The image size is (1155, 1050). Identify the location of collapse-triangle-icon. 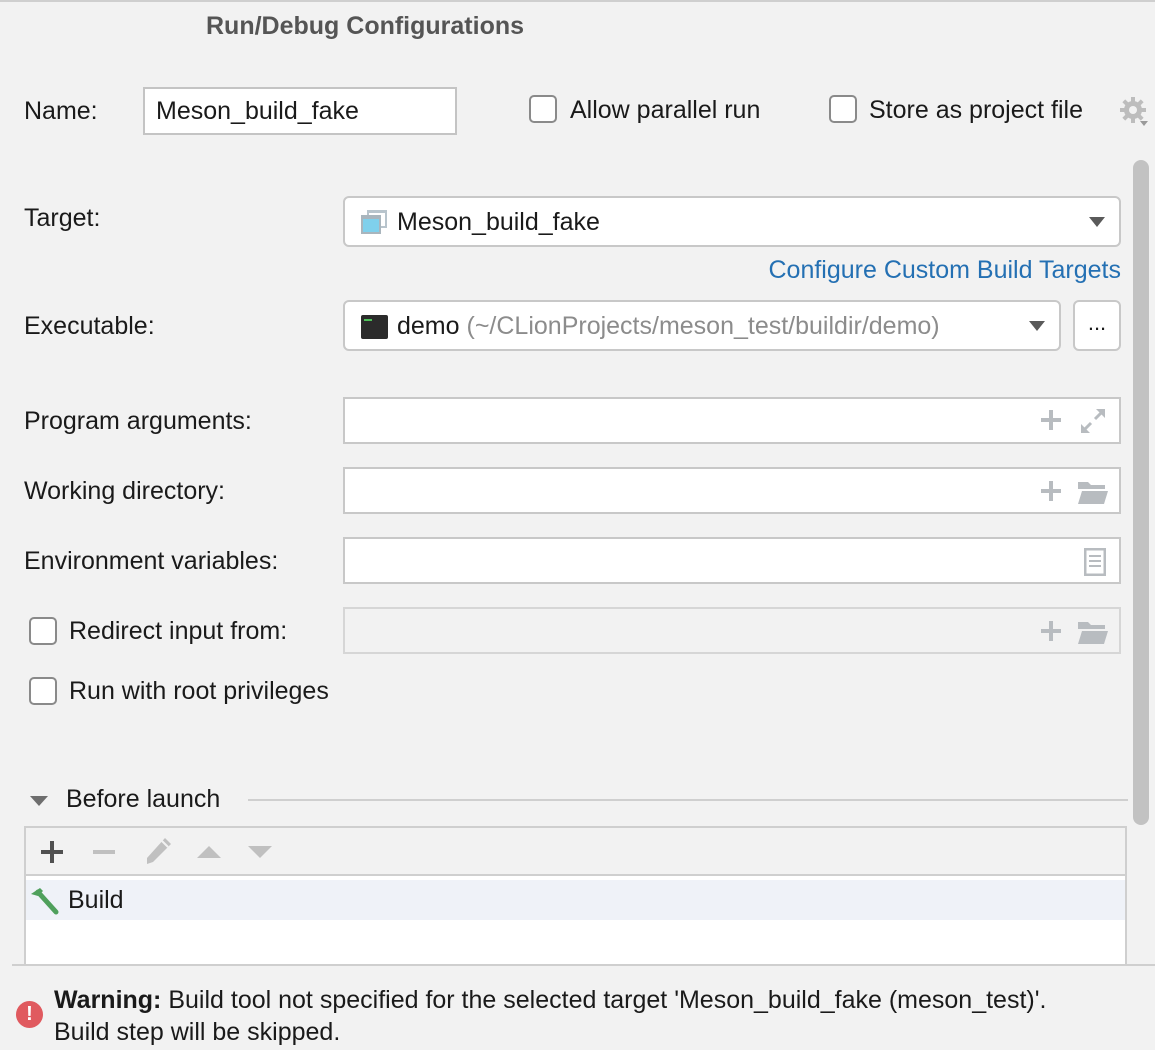
(39, 801).